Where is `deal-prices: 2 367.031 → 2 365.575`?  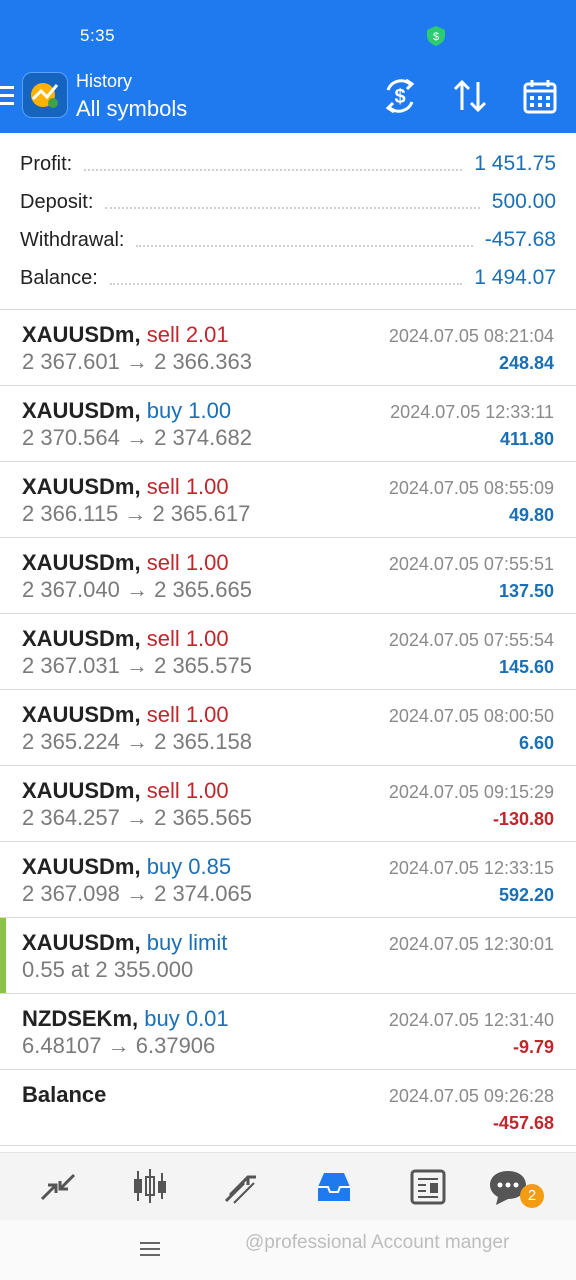 deal-prices: 2 367.031 → 2 365.575 is located at coordinates (137, 665).